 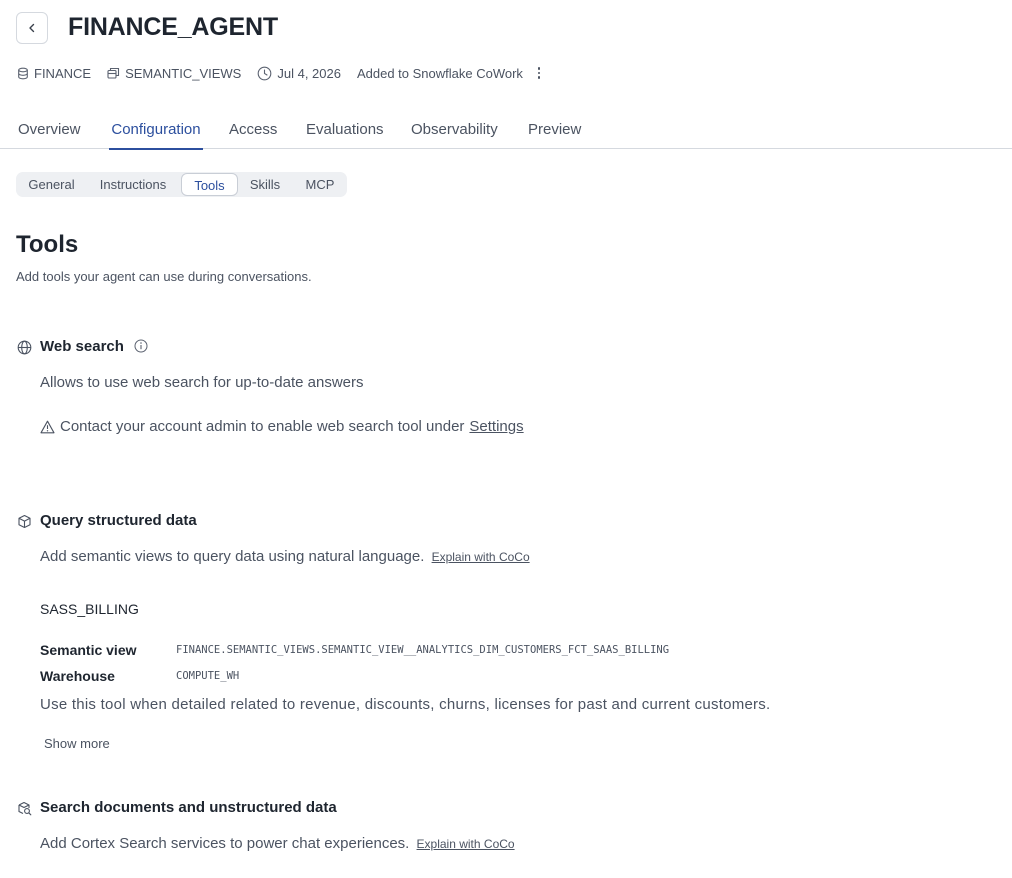 I want to click on unstructured-title: Search documents and unstructured data, so click(x=188, y=807).